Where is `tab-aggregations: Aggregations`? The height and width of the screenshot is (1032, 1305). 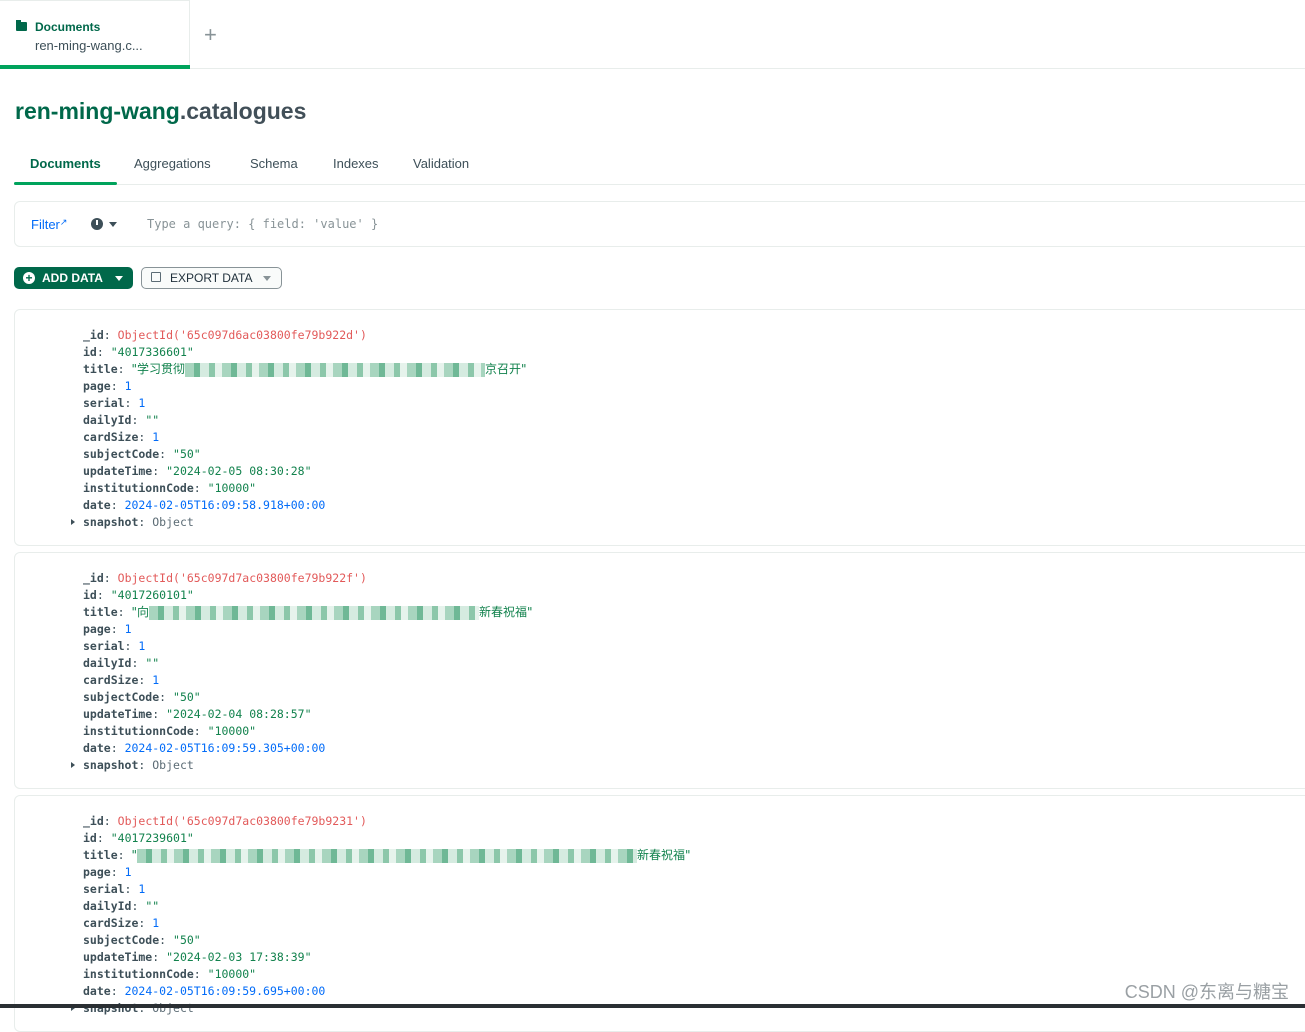 tab-aggregations: Aggregations is located at coordinates (172, 163).